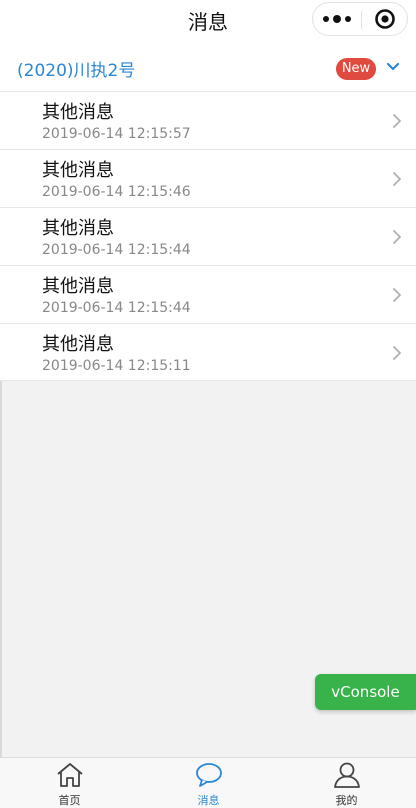 The height and width of the screenshot is (808, 416). I want to click on close-target-button, so click(385, 19).